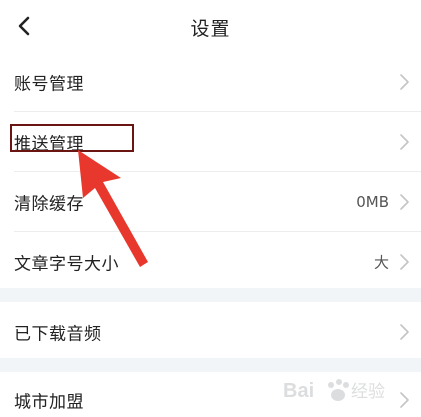 The height and width of the screenshot is (417, 421). Describe the element at coordinates (210, 202) in the screenshot. I see `settings-item-clear-cache: 清除缓存 0MB` at that location.